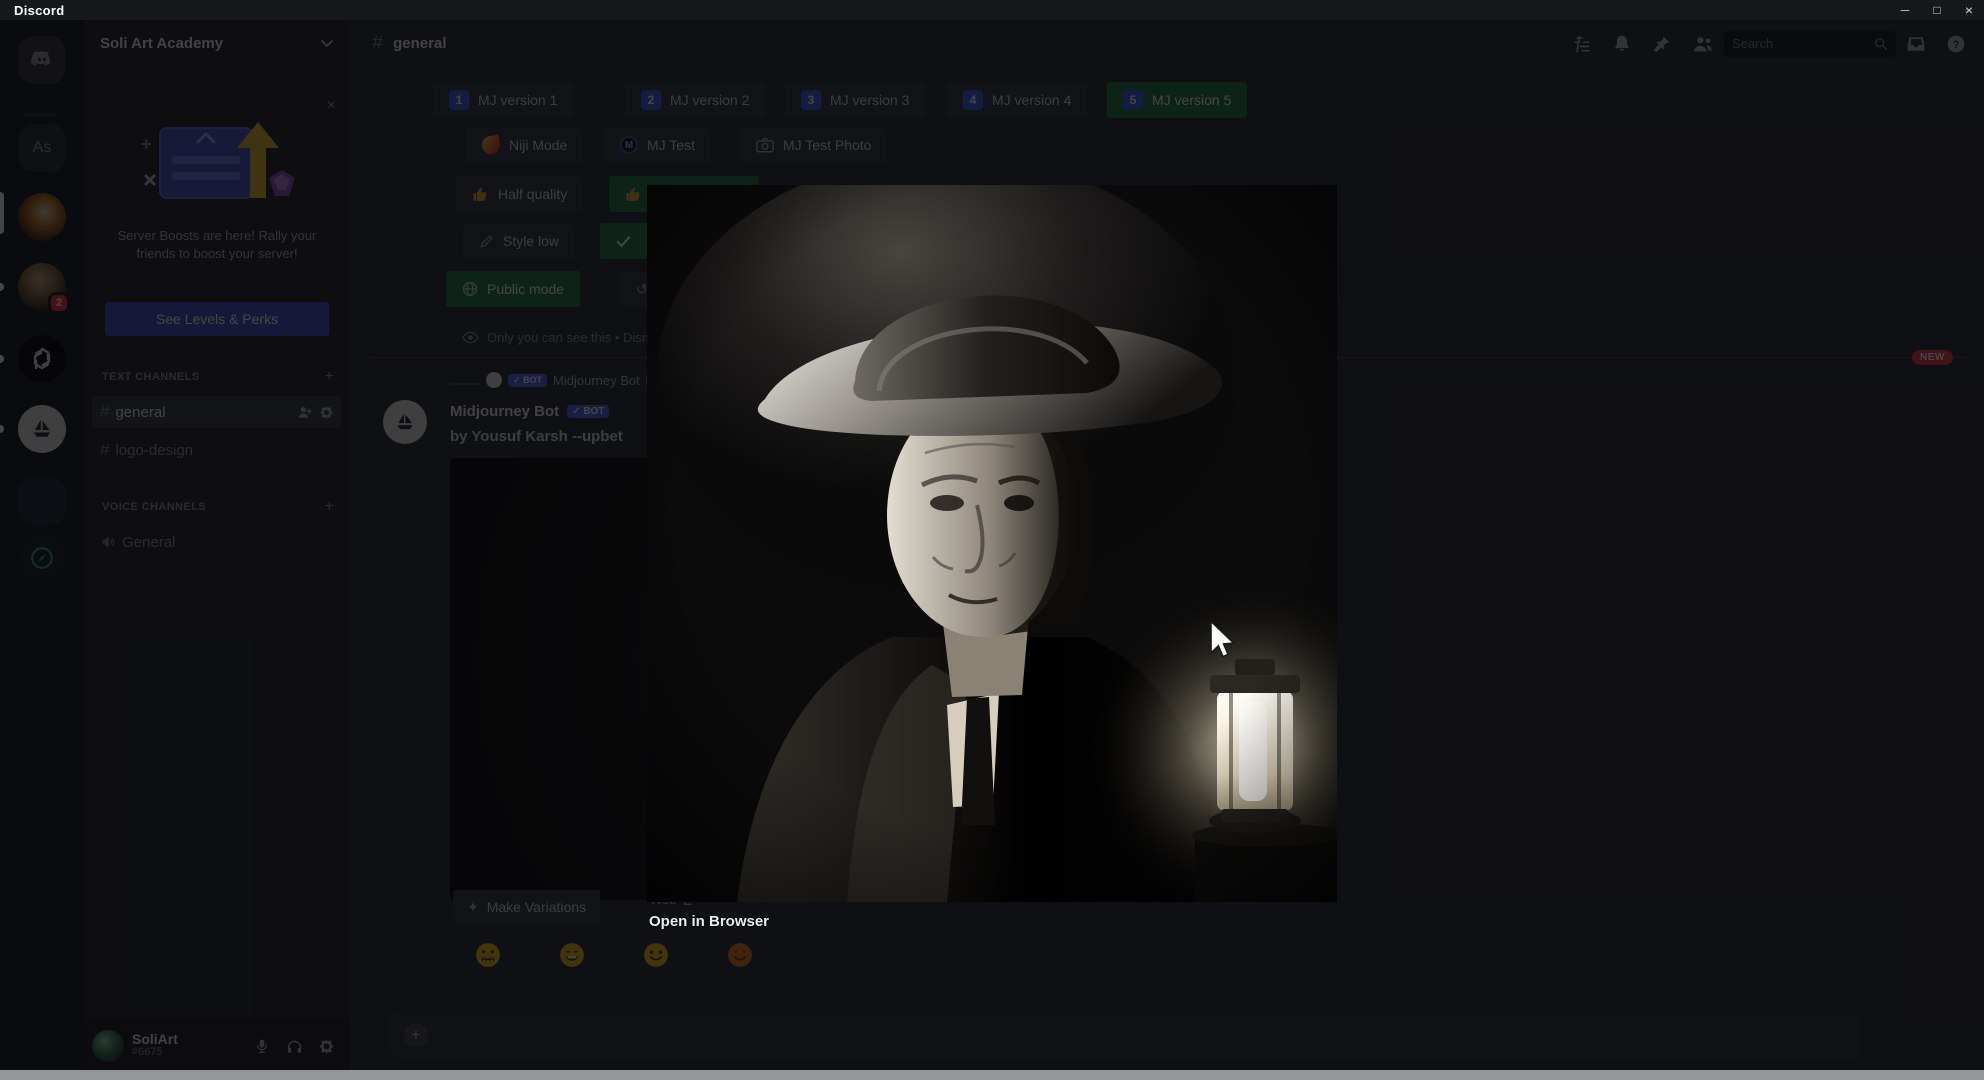  I want to click on window-titlebar: Discord ─ □ ×, so click(992, 10).